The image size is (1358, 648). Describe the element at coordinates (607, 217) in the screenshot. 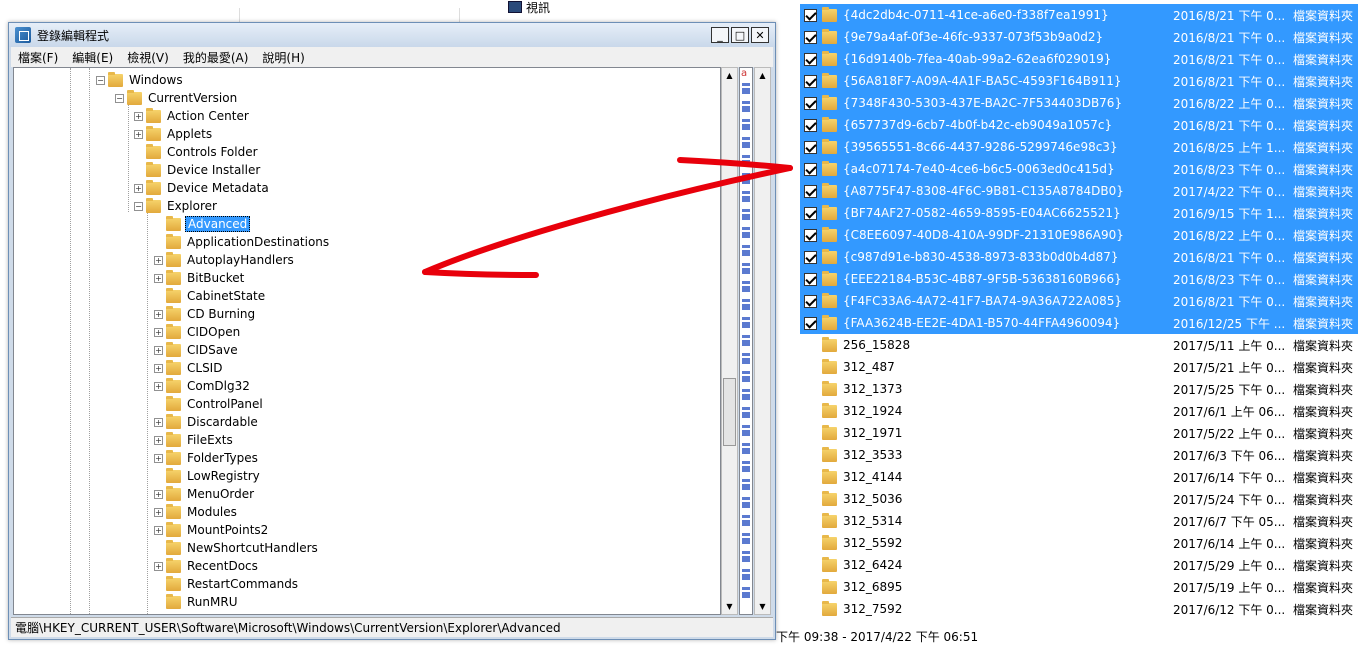

I see `annotation-arrow-icon` at that location.